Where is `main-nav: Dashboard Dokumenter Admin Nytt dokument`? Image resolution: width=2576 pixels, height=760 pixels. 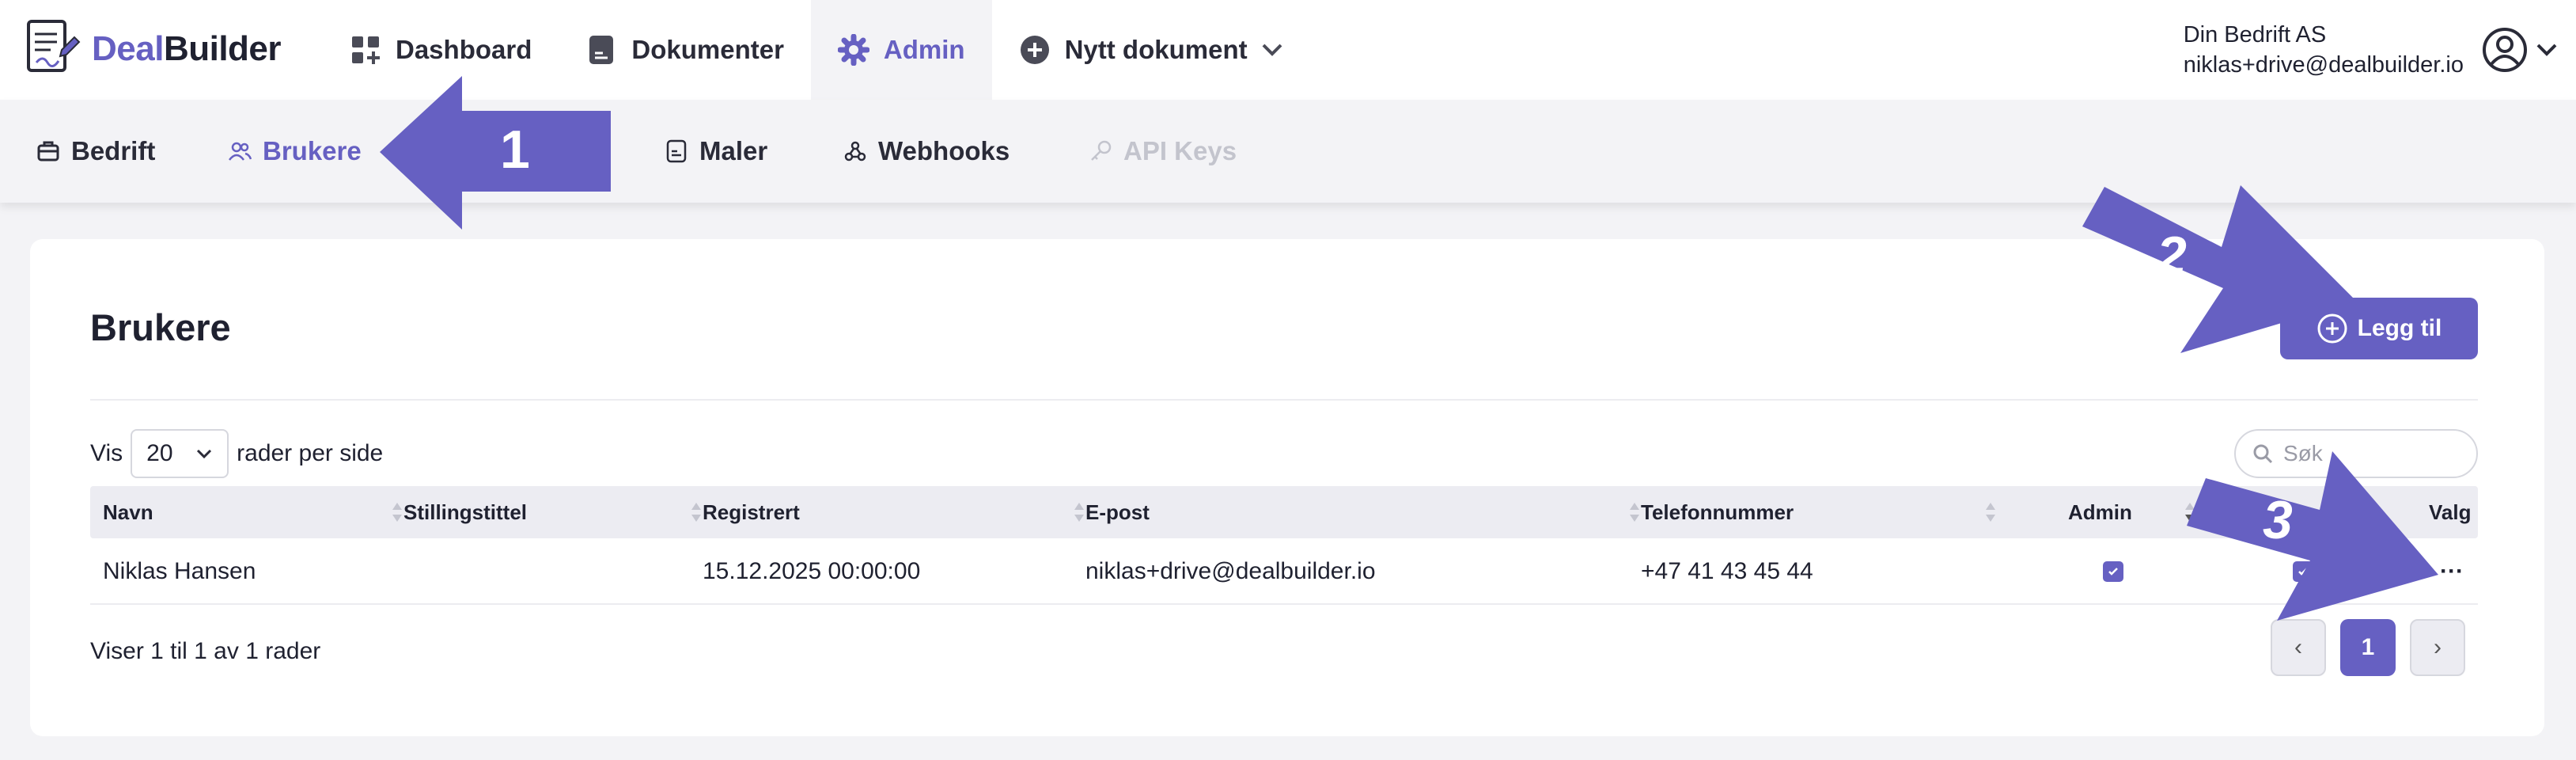 main-nav: Dashboard Dokumenter Admin Nytt dokument is located at coordinates (817, 50).